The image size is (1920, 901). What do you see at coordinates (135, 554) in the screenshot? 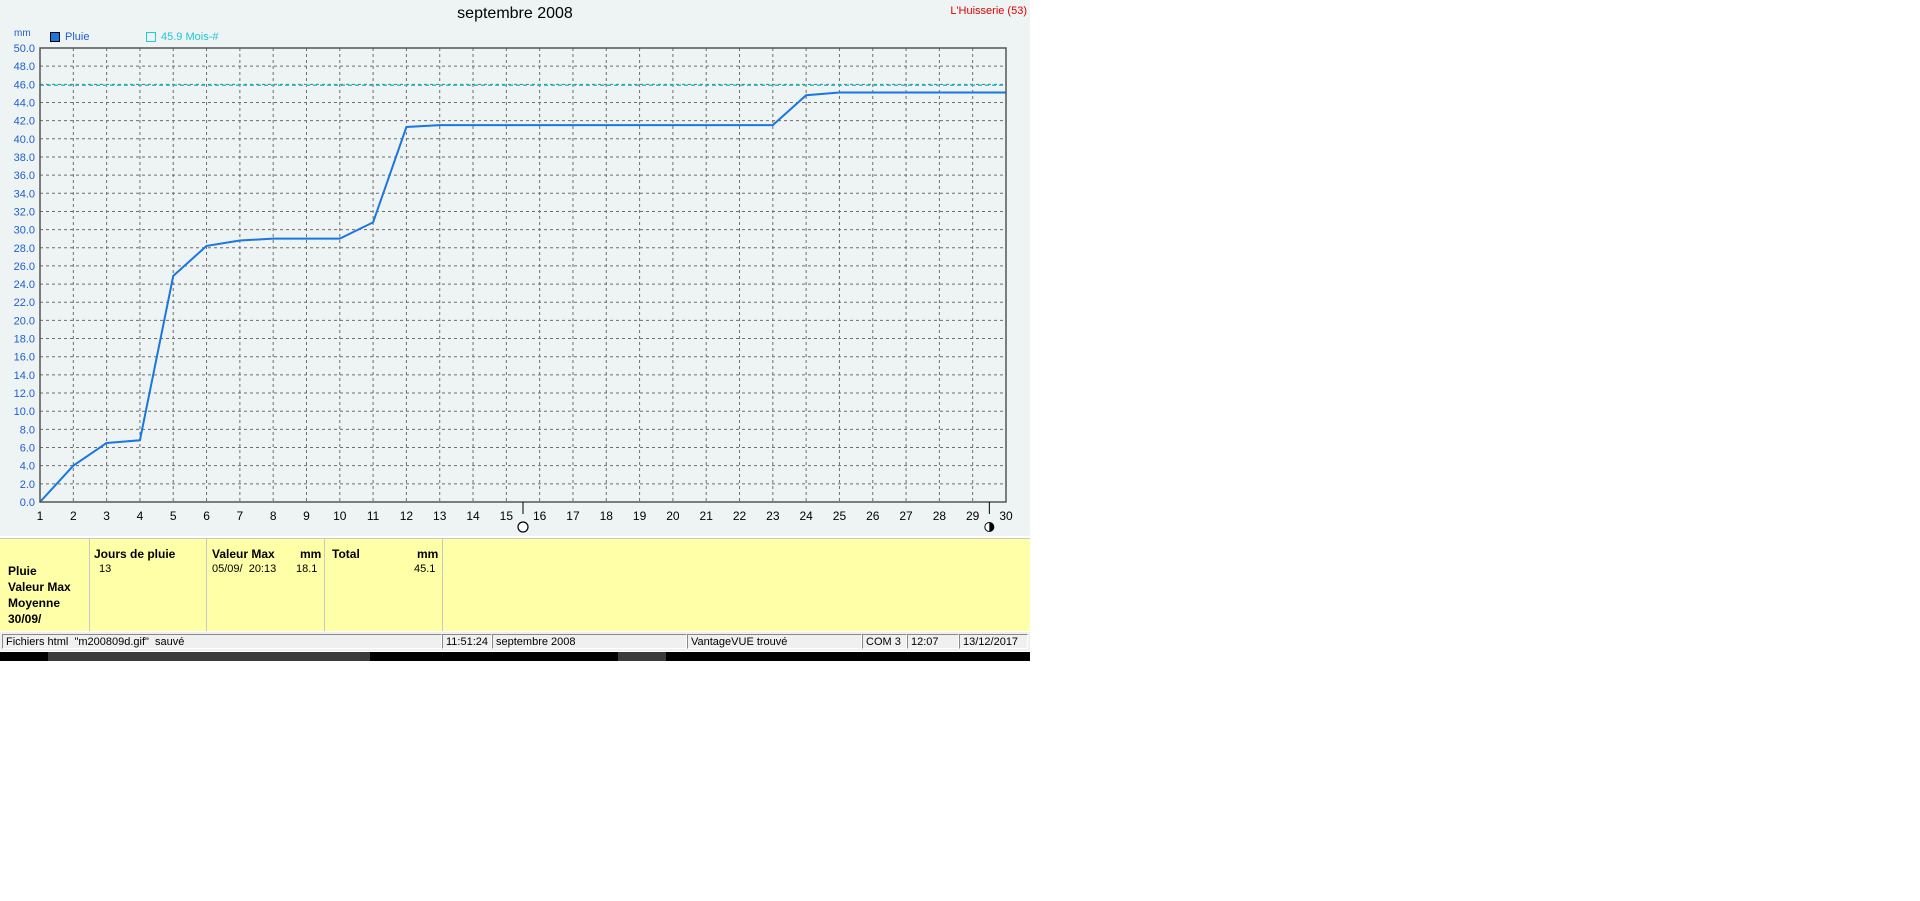
I see `jours-header: Jours de pluie` at bounding box center [135, 554].